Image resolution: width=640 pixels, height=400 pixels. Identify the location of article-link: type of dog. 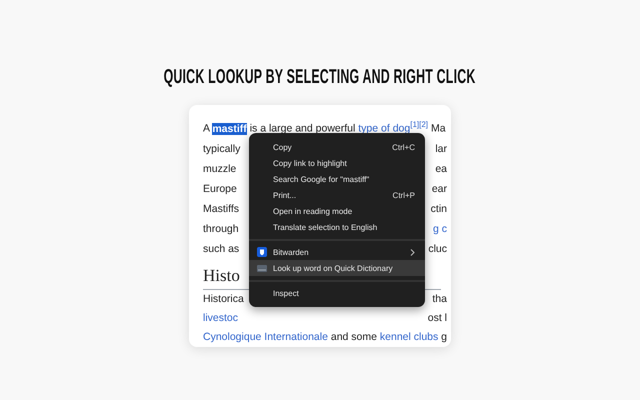
(384, 128).